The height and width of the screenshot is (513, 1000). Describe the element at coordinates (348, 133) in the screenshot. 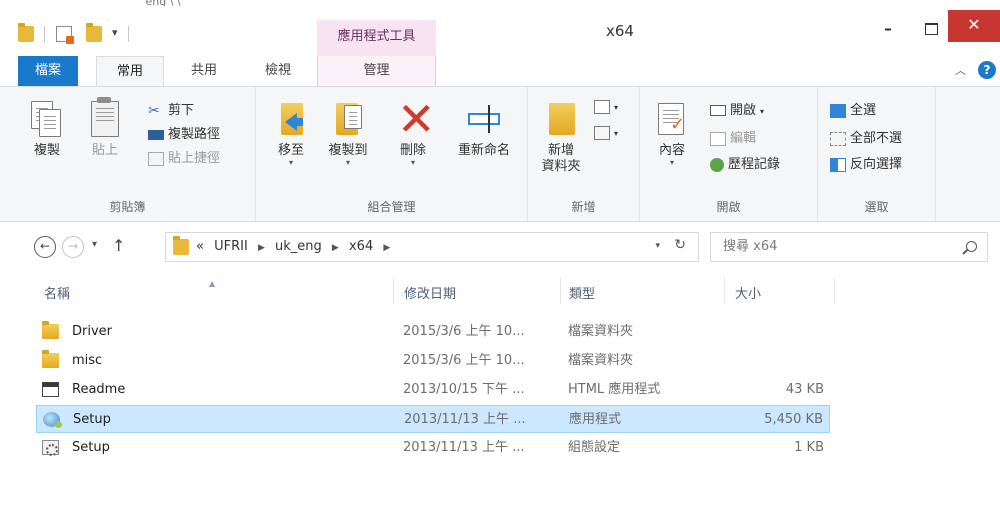

I see `copy-to-button: 複製到 ▾` at that location.